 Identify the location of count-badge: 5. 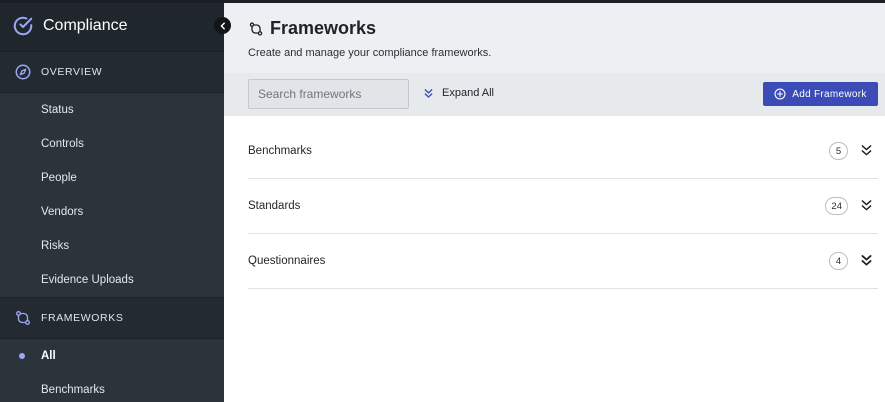
(838, 151).